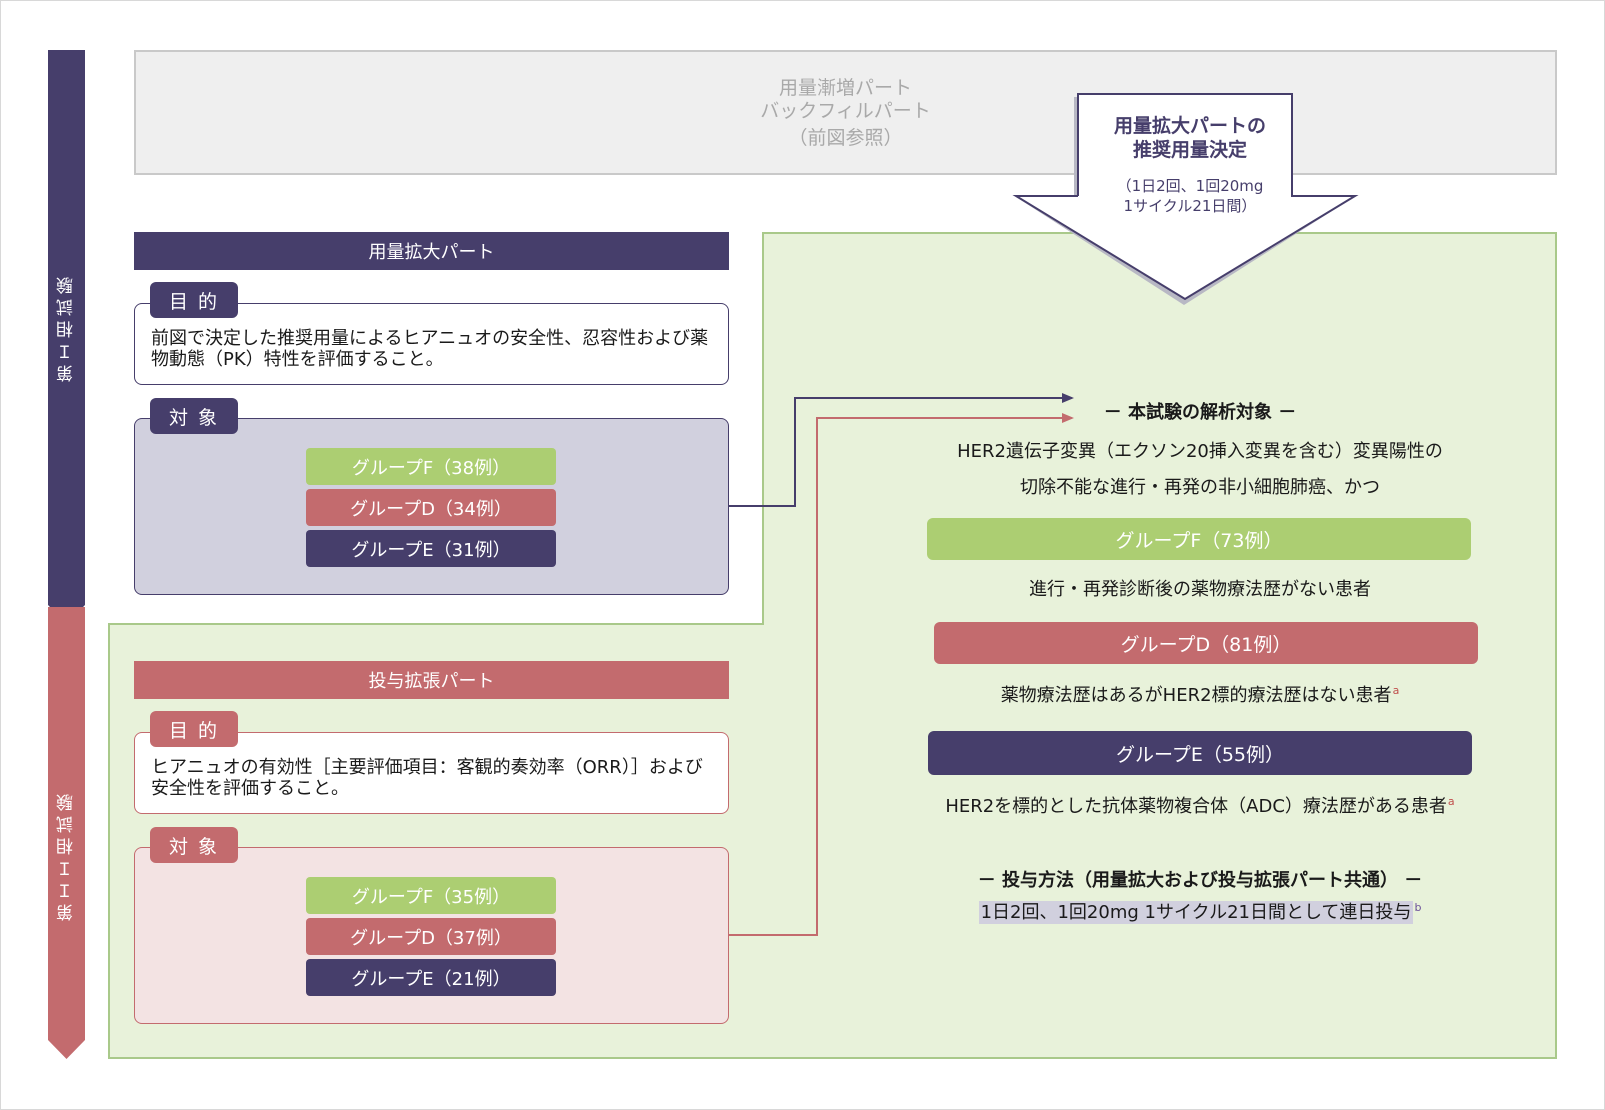  I want to click on dosing-line: 1日2回、1回20mg 1サイクル21日間として連日投与 b, so click(1200, 911).